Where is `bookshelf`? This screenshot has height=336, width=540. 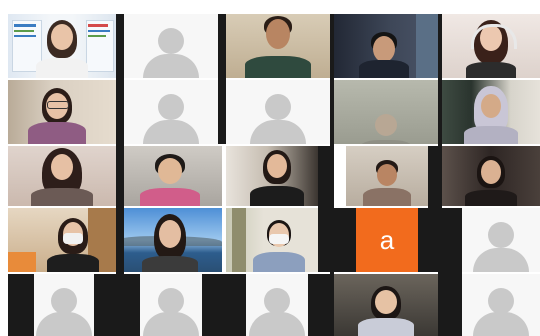
bookshelf is located at coordinates (239, 240).